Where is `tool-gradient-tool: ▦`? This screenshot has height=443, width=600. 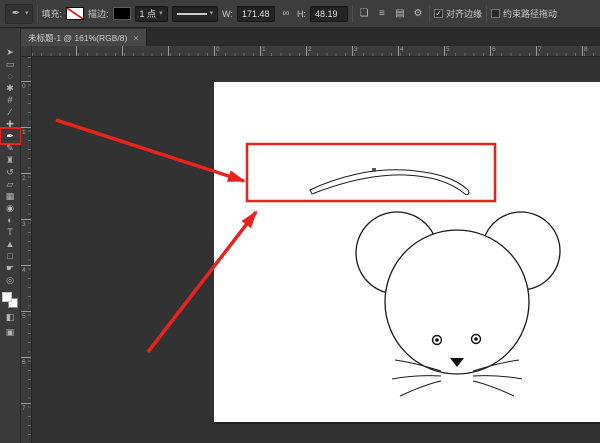 tool-gradient-tool: ▦ is located at coordinates (10, 196).